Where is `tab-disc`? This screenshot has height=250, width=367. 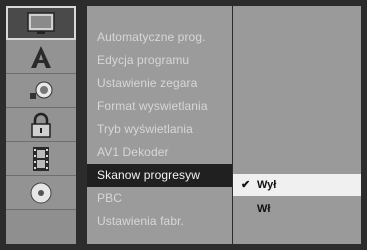
tab-disc is located at coordinates (41, 193).